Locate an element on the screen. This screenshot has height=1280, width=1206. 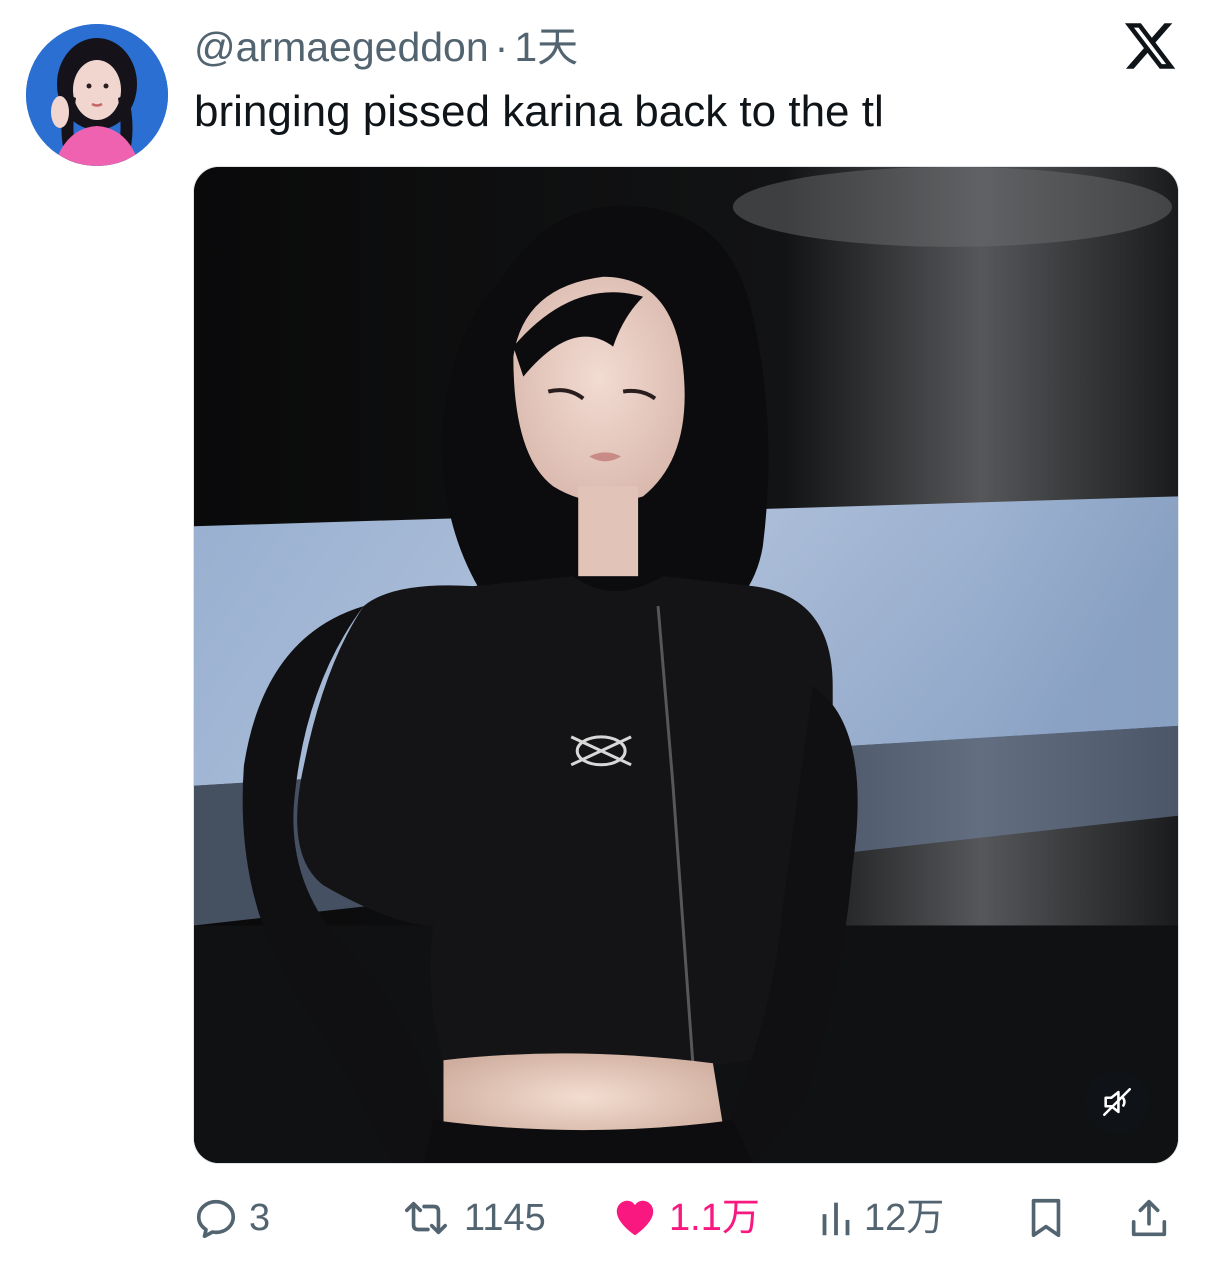
like-button: 1.1万 is located at coordinates (685, 1218).